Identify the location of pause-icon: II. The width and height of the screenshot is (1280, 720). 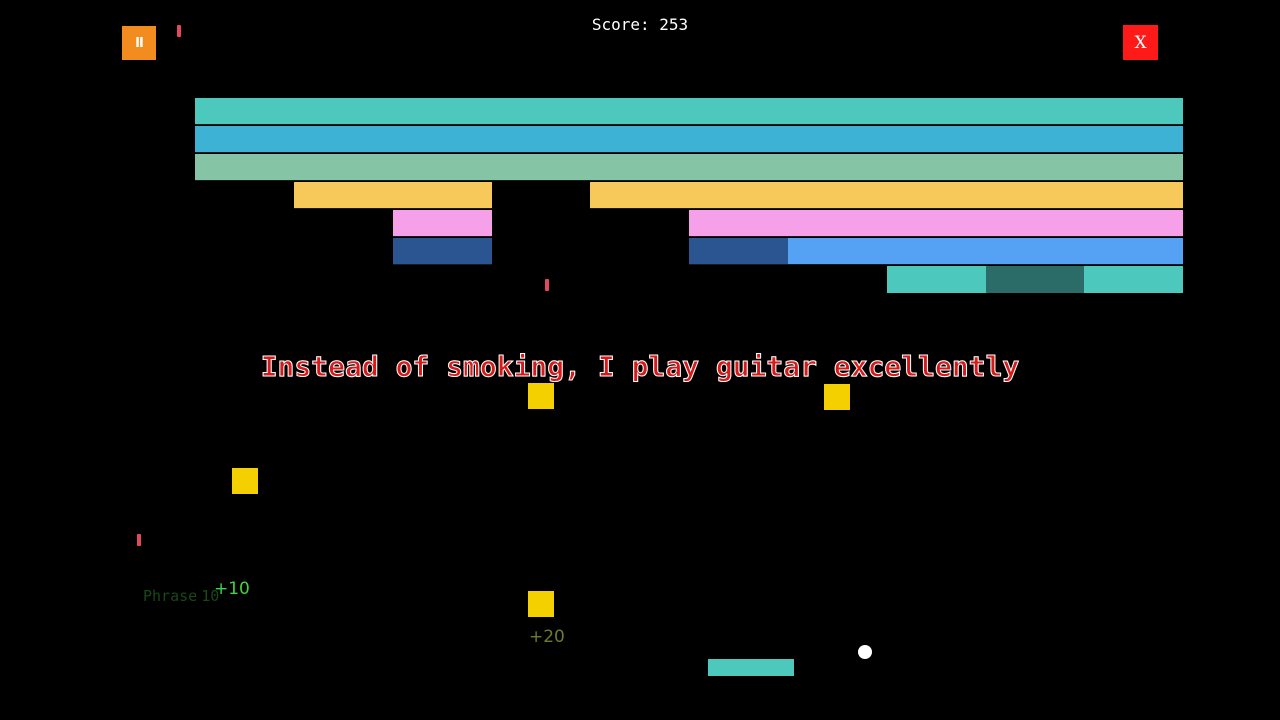
(139, 43).